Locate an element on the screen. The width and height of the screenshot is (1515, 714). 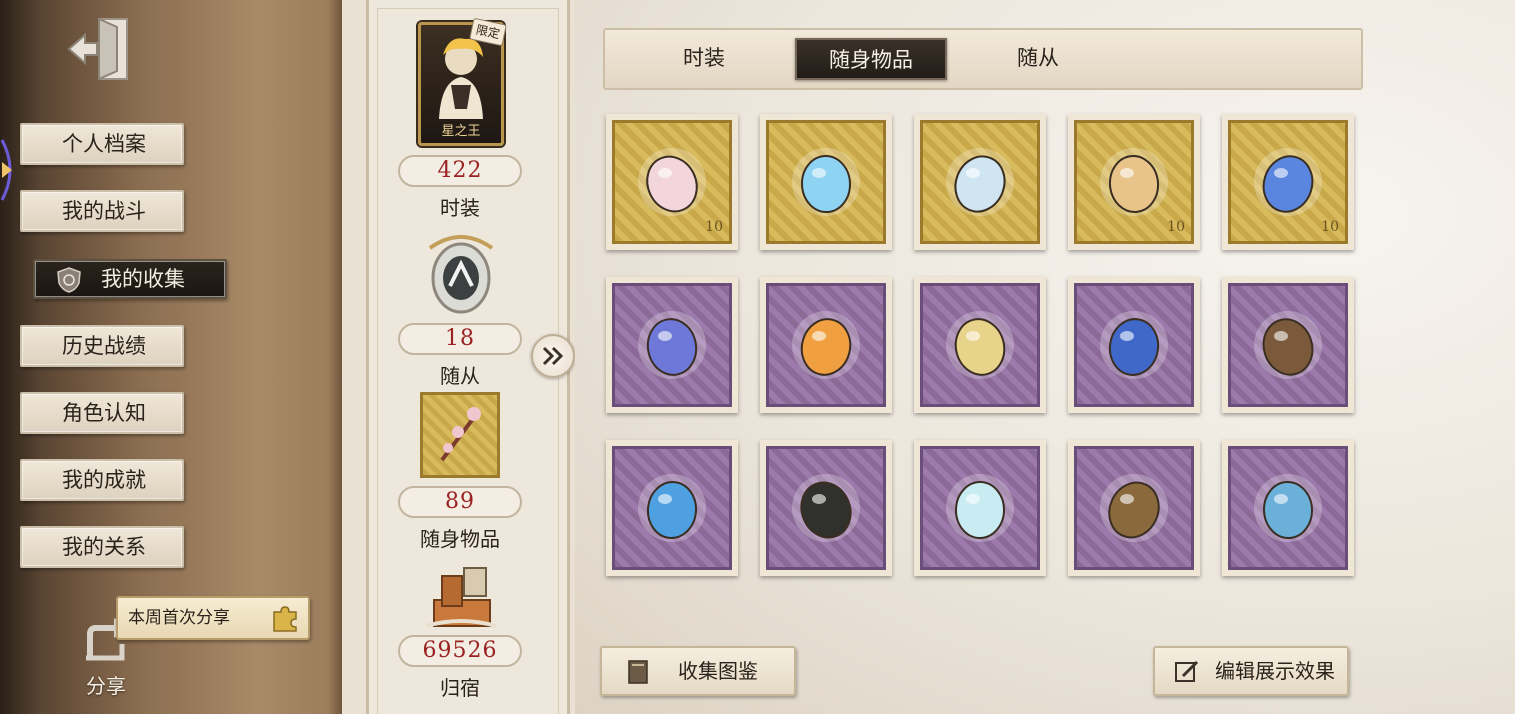
nav-item-label: 我的战斗 is located at coordinates (104, 211).